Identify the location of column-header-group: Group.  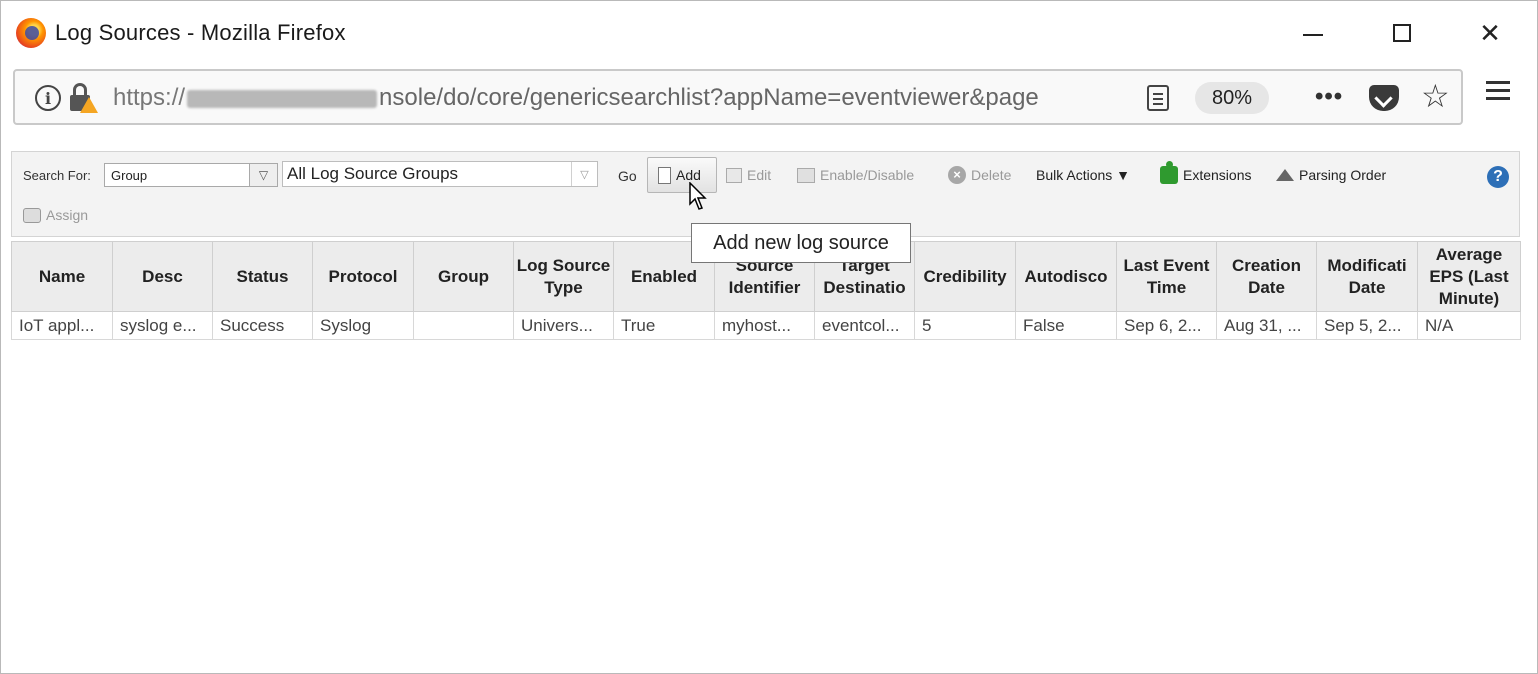
(463, 276).